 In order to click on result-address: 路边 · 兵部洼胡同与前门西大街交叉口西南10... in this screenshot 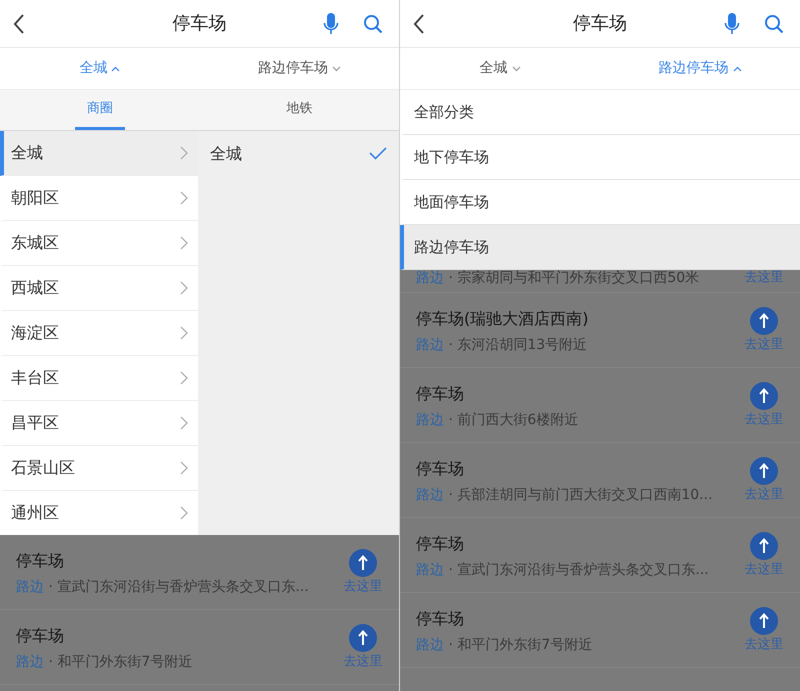, I will do `click(565, 495)`.